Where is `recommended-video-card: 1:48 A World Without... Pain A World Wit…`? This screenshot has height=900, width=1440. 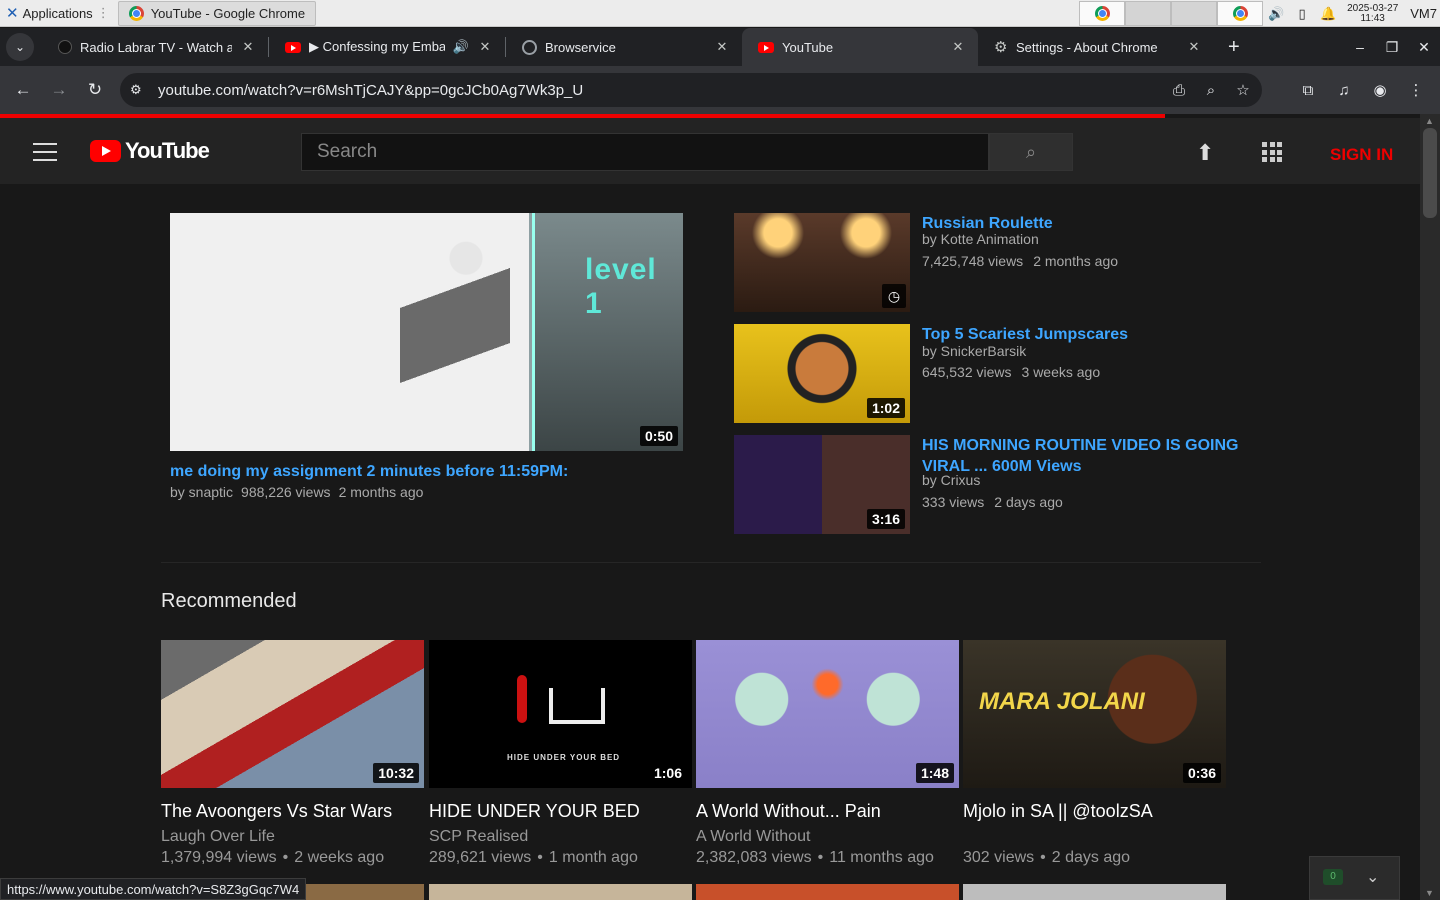 recommended-video-card: 1:48 A World Without... Pain A World Wit… is located at coordinates (828, 753).